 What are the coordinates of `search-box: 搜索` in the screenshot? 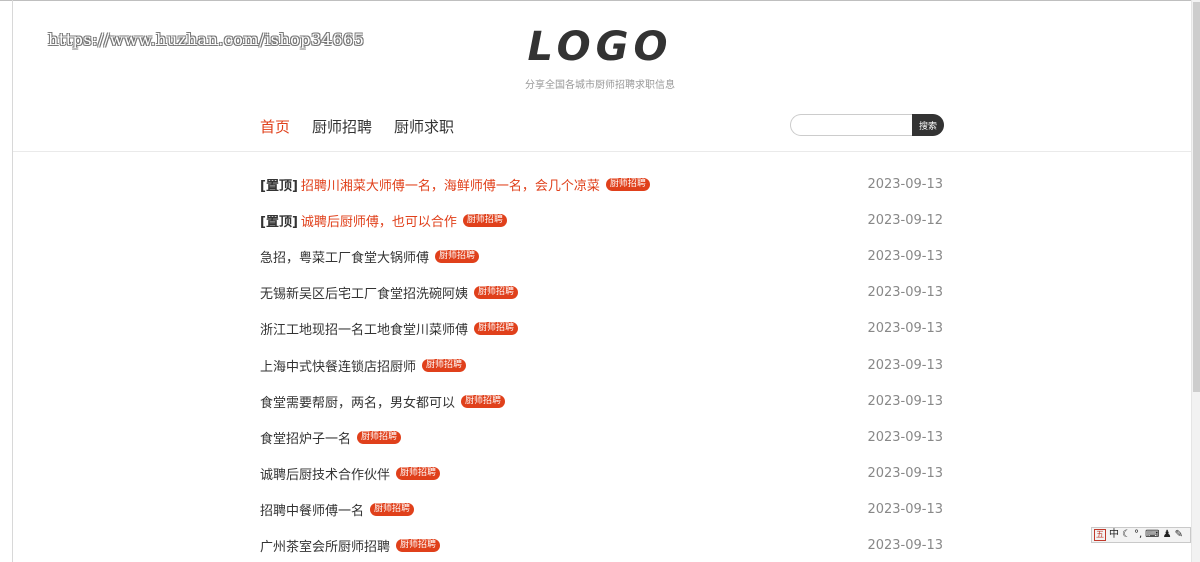 It's located at (867, 125).